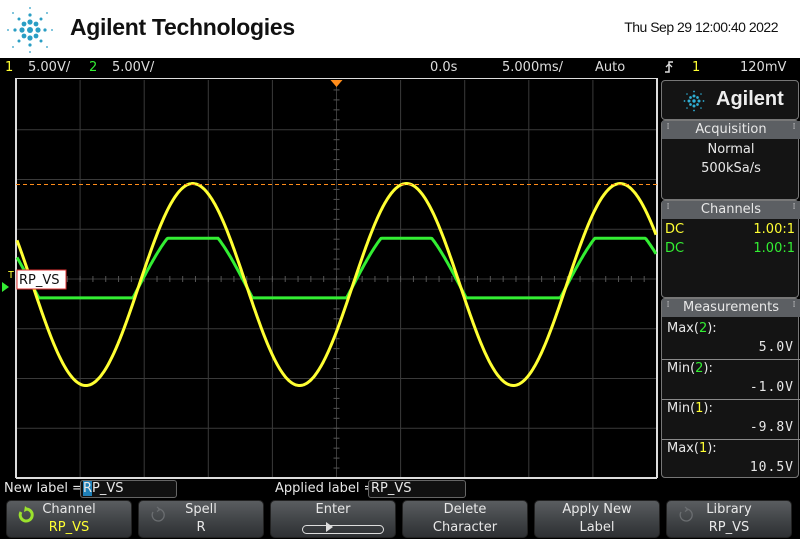 This screenshot has height=539, width=800. What do you see at coordinates (9, 67) in the screenshot?
I see `ch1-number: 1` at bounding box center [9, 67].